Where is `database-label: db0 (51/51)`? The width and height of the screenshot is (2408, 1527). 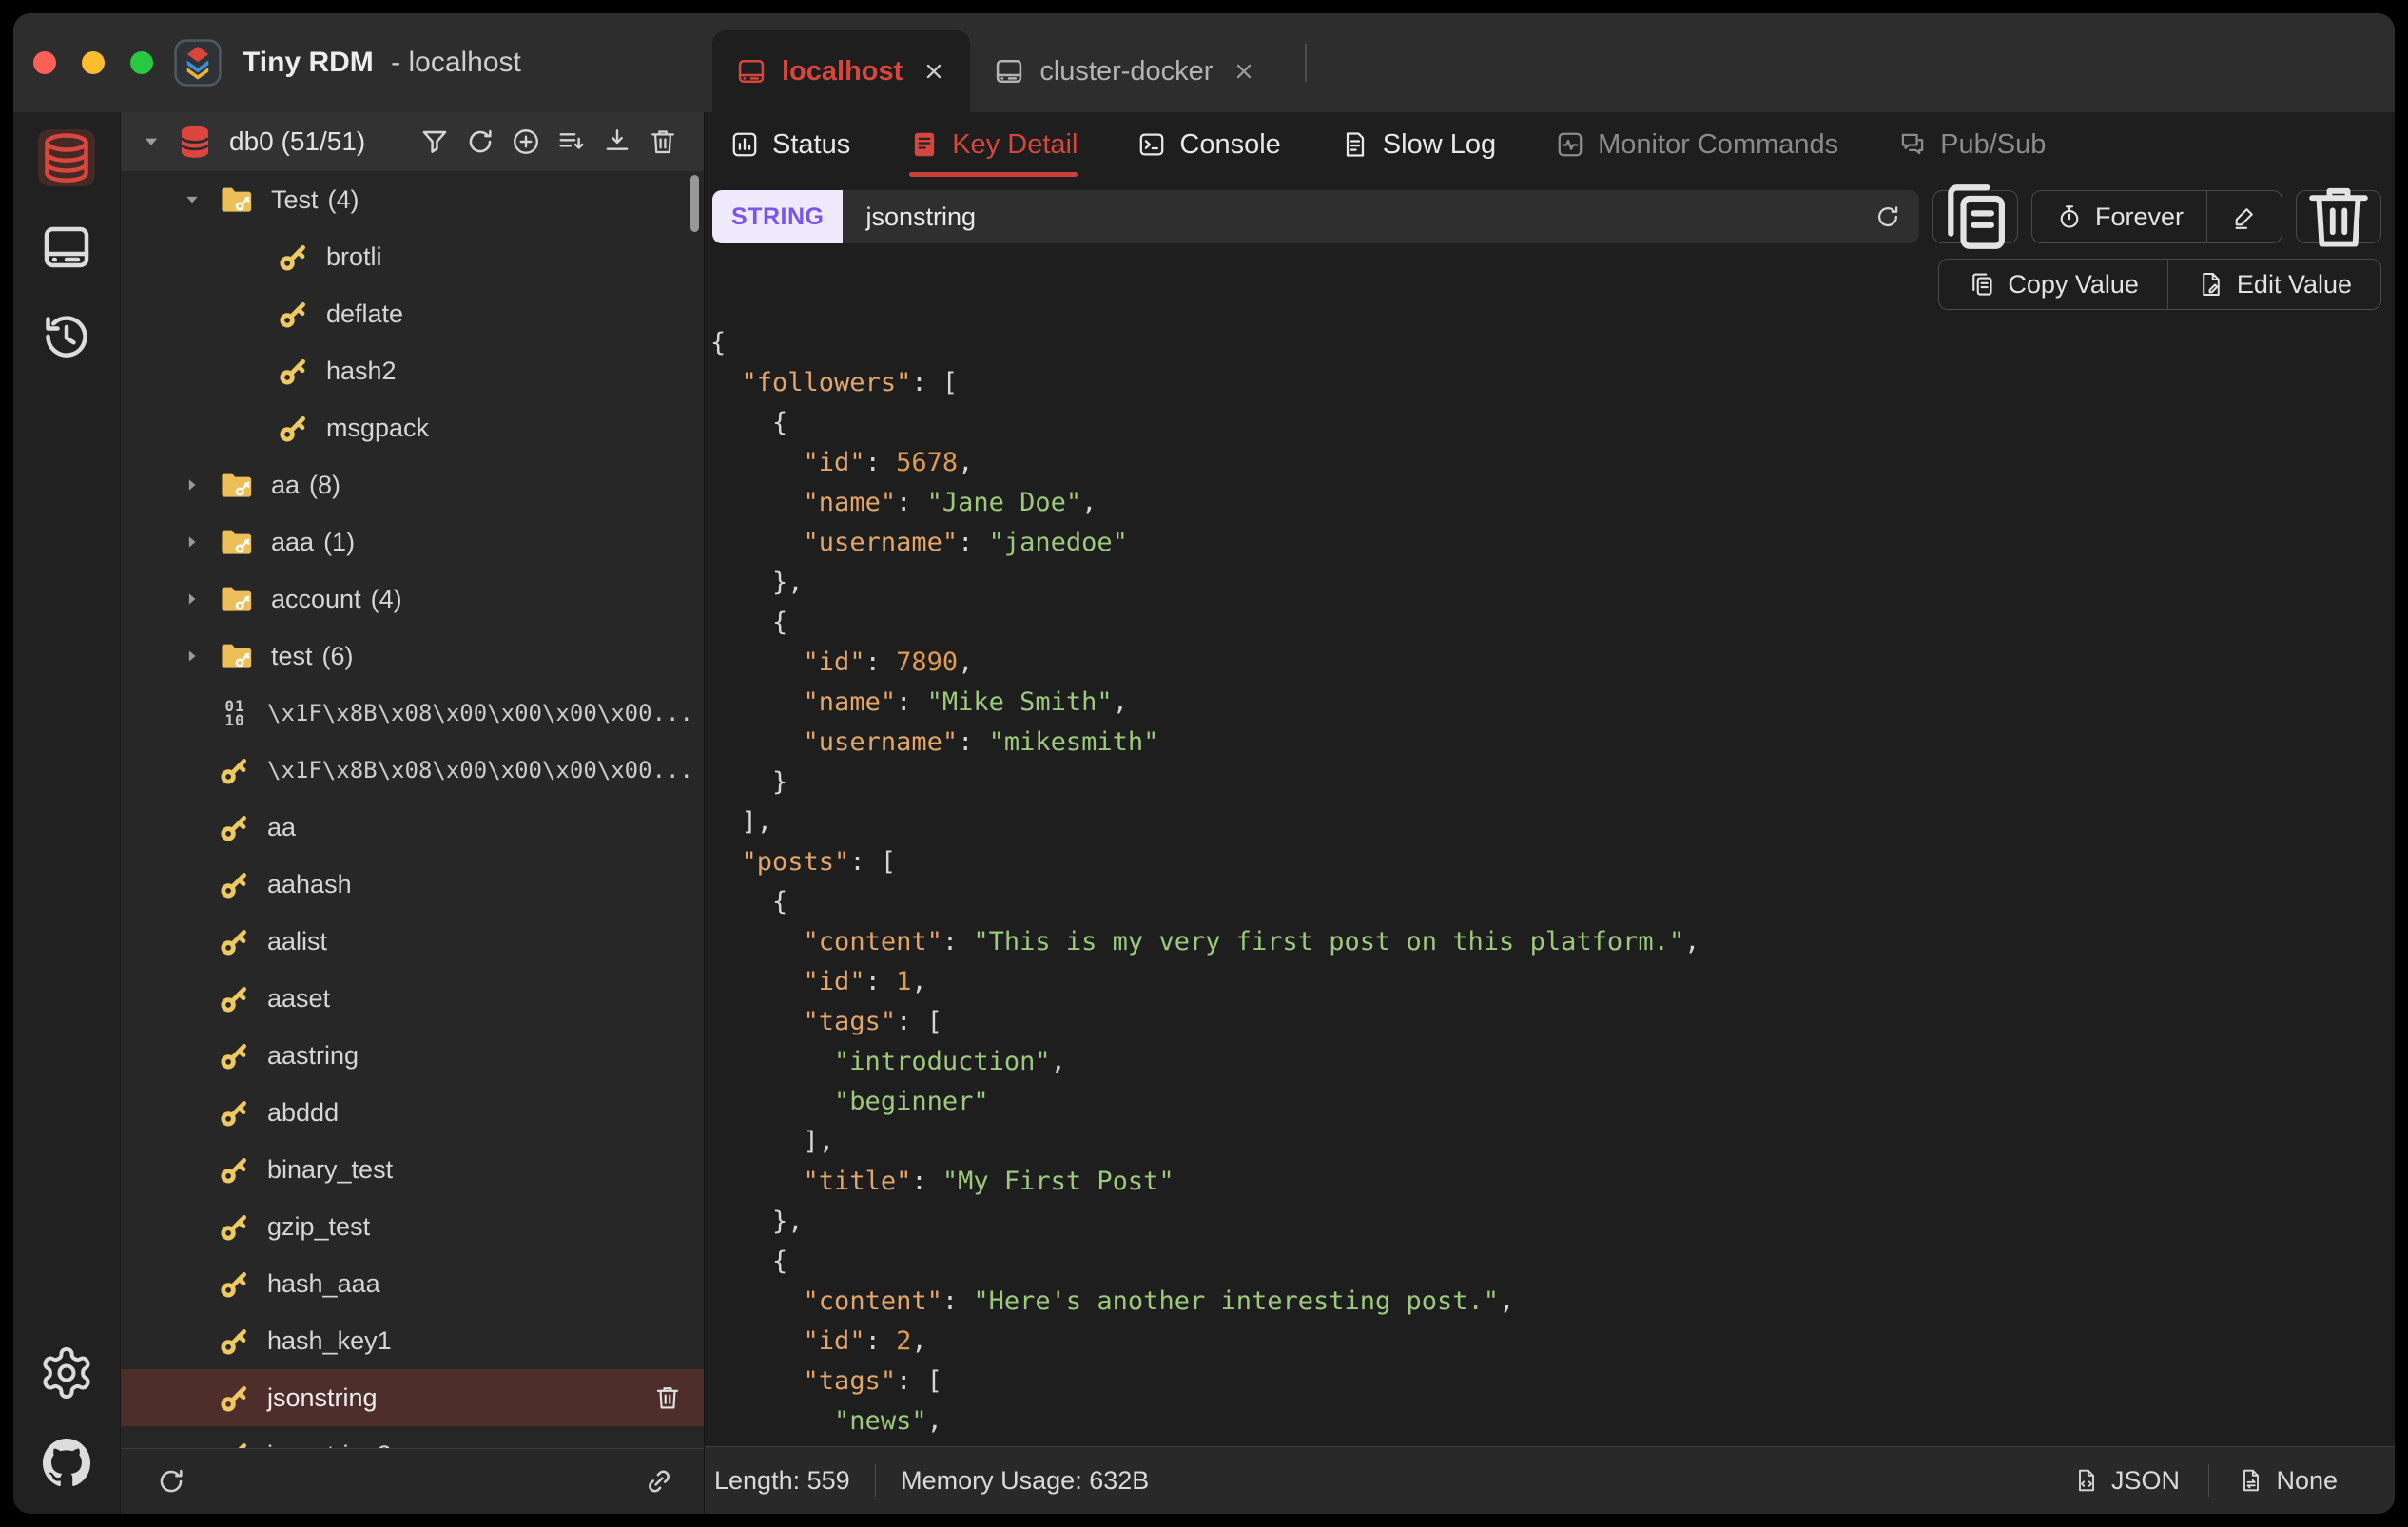 database-label: db0 (51/51) is located at coordinates (298, 141).